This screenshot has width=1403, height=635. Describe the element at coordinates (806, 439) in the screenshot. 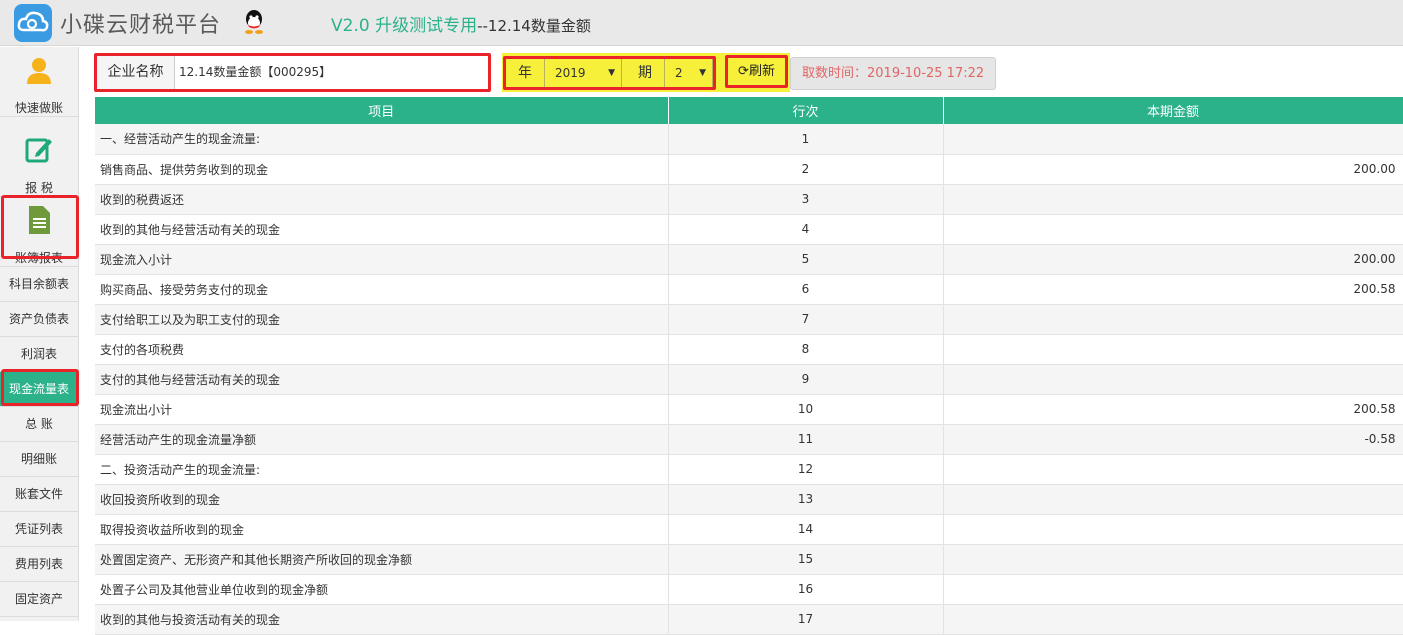

I see `cell-line: 11` at that location.